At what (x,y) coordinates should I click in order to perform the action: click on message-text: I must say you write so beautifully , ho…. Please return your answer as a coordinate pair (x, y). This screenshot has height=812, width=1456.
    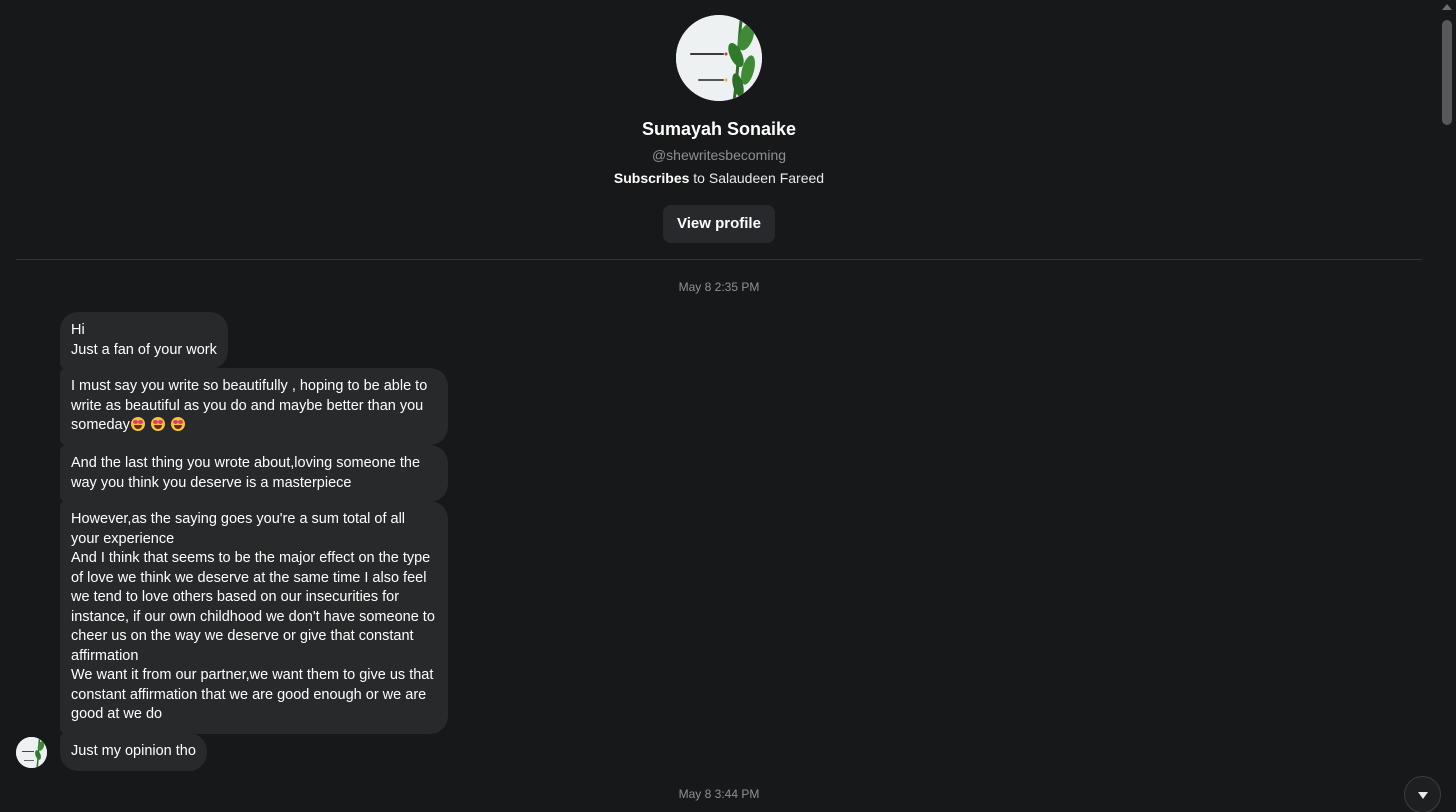
    Looking at the image, I should click on (251, 405).